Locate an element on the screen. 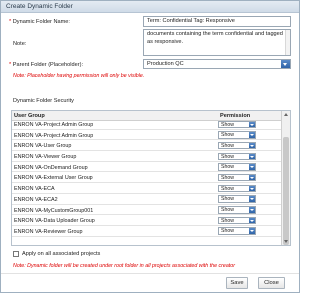  scroll-up-icon is located at coordinates (286, 115).